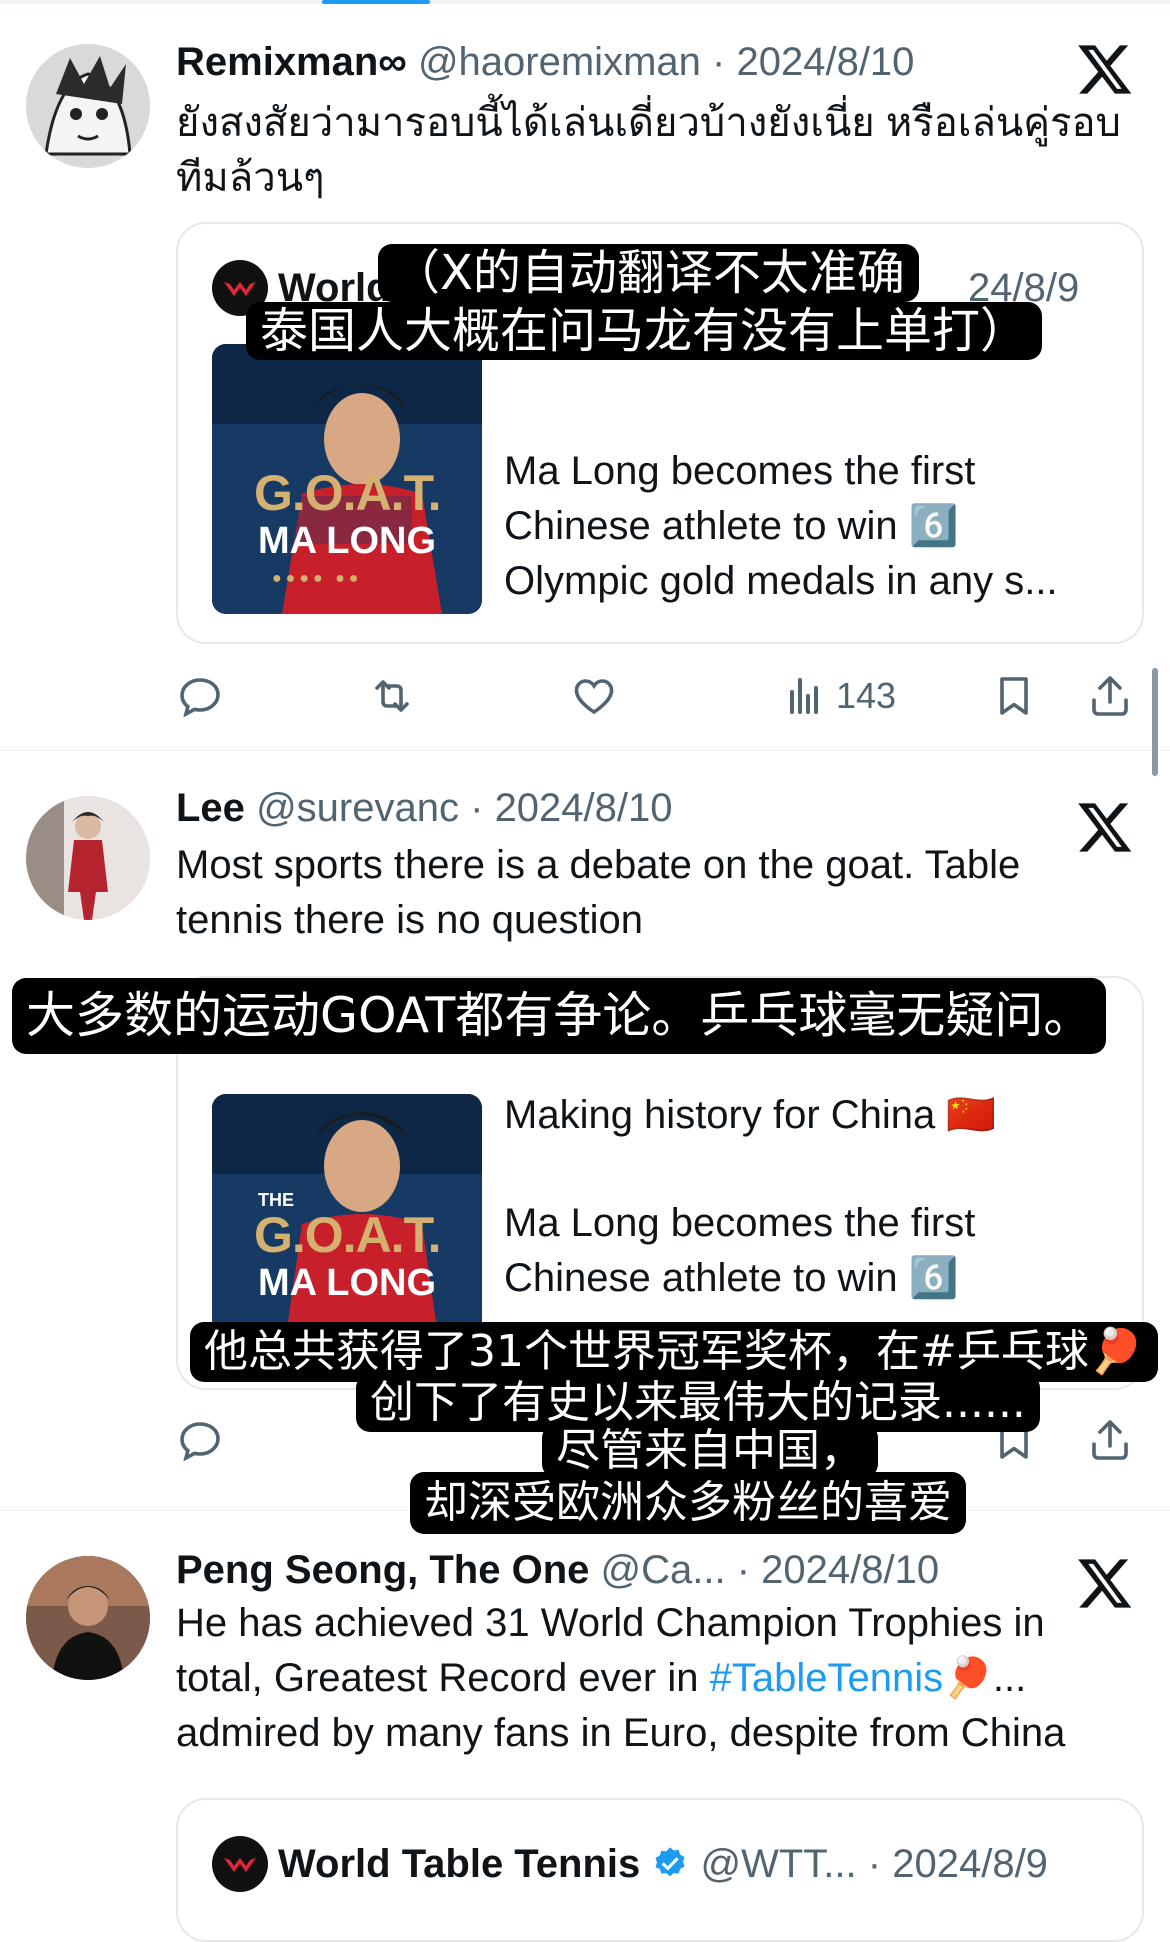  What do you see at coordinates (1105, 69) in the screenshot?
I see `x-logo-icon` at bounding box center [1105, 69].